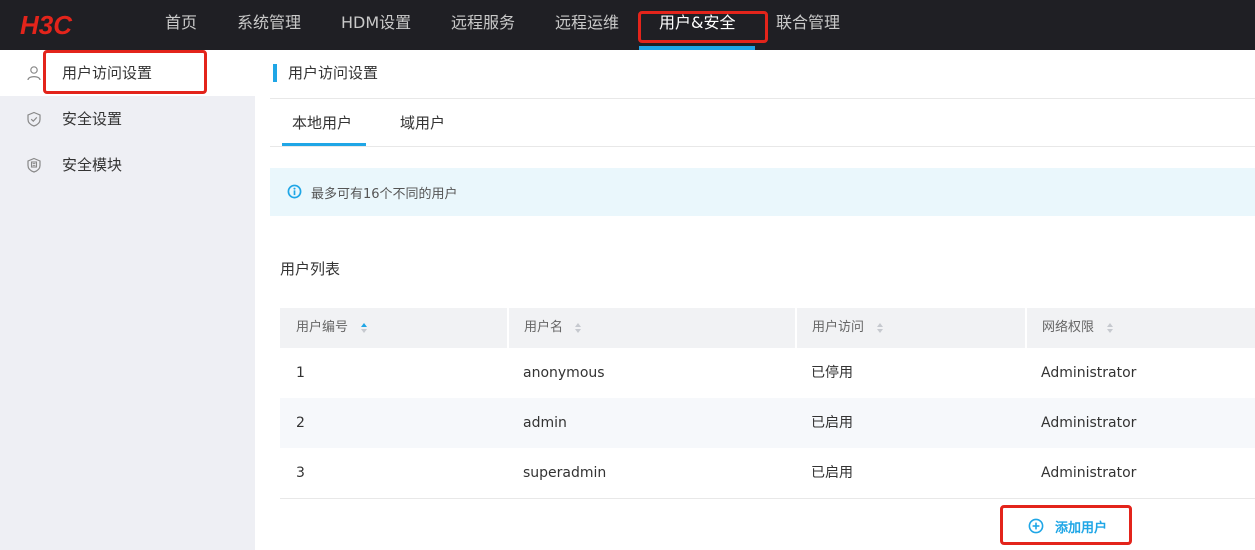 This screenshot has height=550, width=1255. I want to click on page-title: 用户访问设置, so click(333, 73).